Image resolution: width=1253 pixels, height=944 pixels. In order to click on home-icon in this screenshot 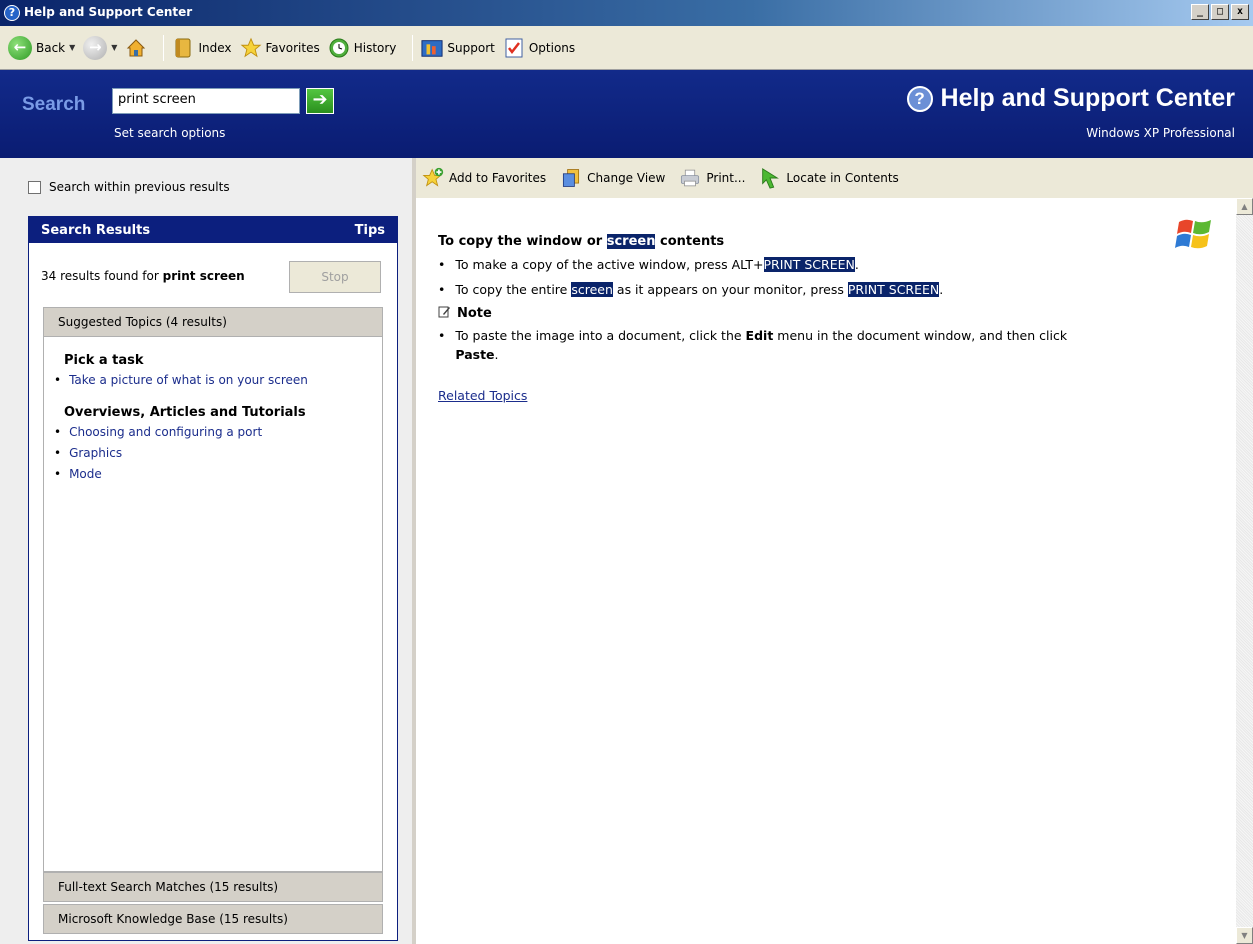, I will do `click(136, 48)`.